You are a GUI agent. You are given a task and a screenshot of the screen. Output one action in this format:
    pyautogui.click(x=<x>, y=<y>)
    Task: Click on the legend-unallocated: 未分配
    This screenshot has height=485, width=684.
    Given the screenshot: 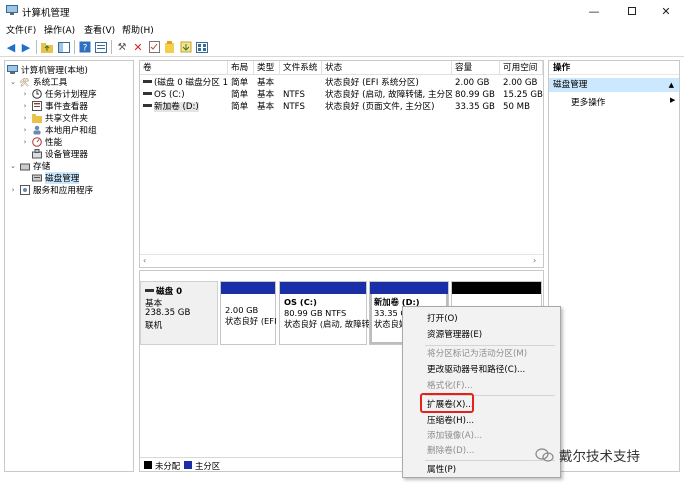 What is the action you would take?
    pyautogui.click(x=168, y=466)
    